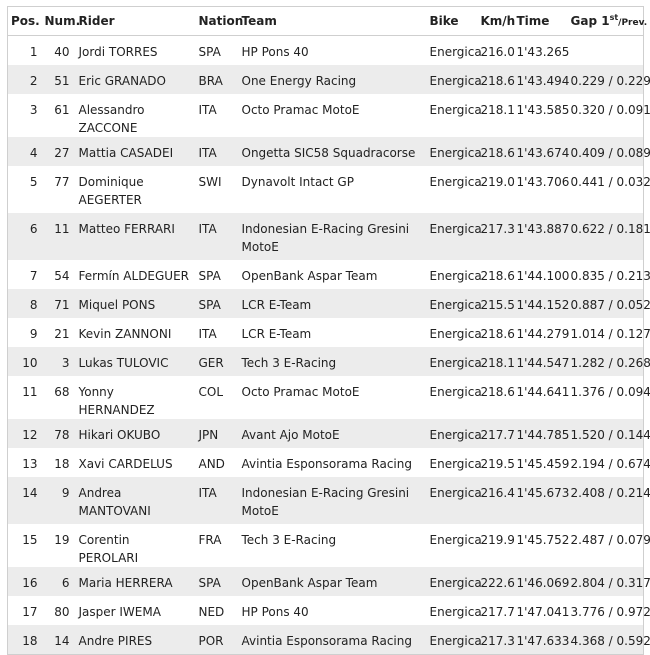 This screenshot has width=650, height=655. I want to click on cell-pos: 12, so click(24, 433).